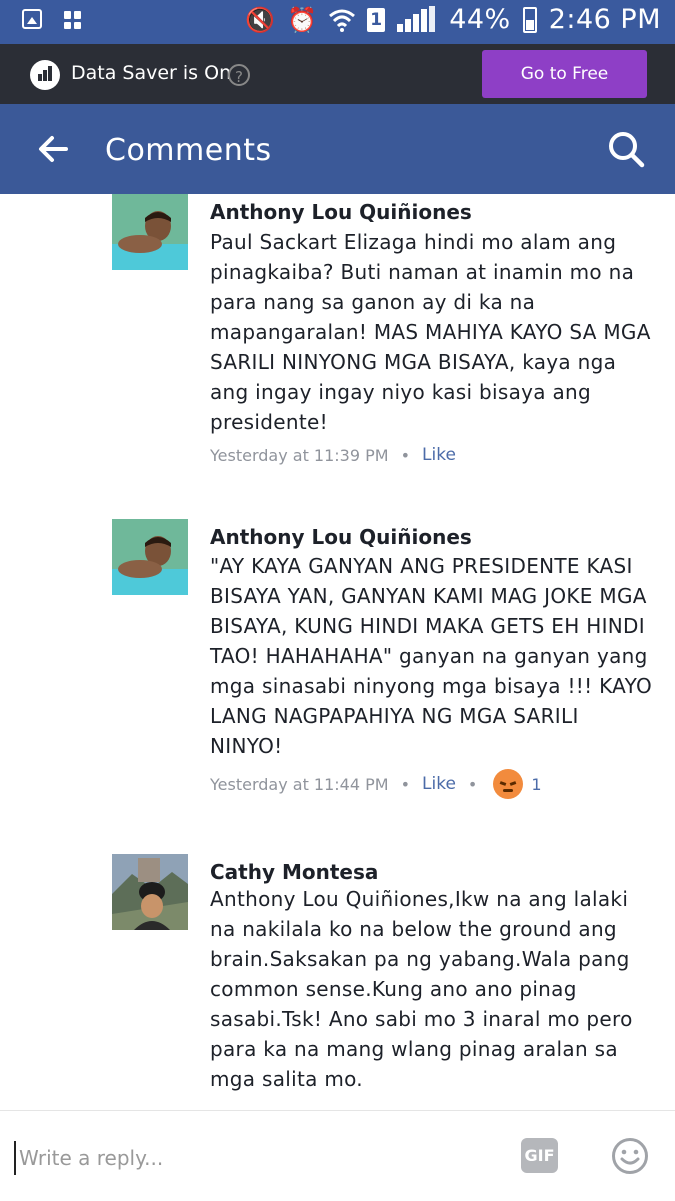  Describe the element at coordinates (188, 150) in the screenshot. I see `page-title: Comments` at that location.